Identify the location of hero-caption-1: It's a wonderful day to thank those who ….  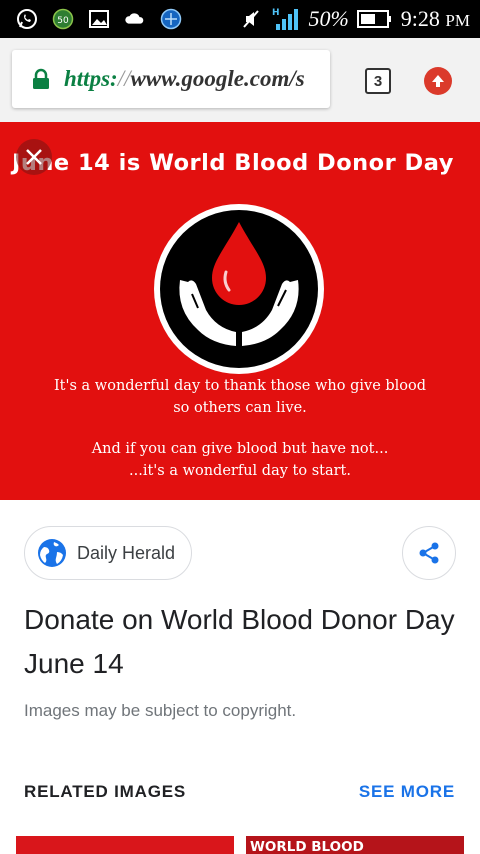
(240, 397).